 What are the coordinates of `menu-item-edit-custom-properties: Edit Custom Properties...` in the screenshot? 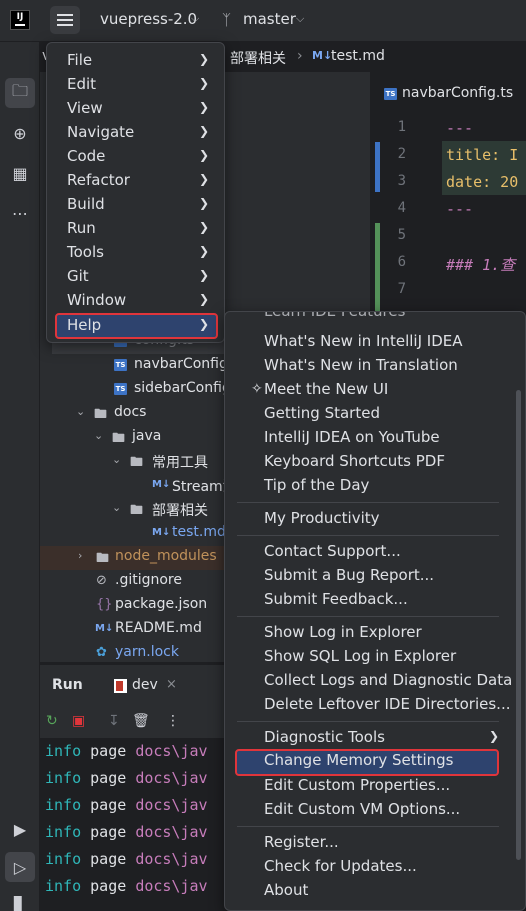 It's located at (367, 786).